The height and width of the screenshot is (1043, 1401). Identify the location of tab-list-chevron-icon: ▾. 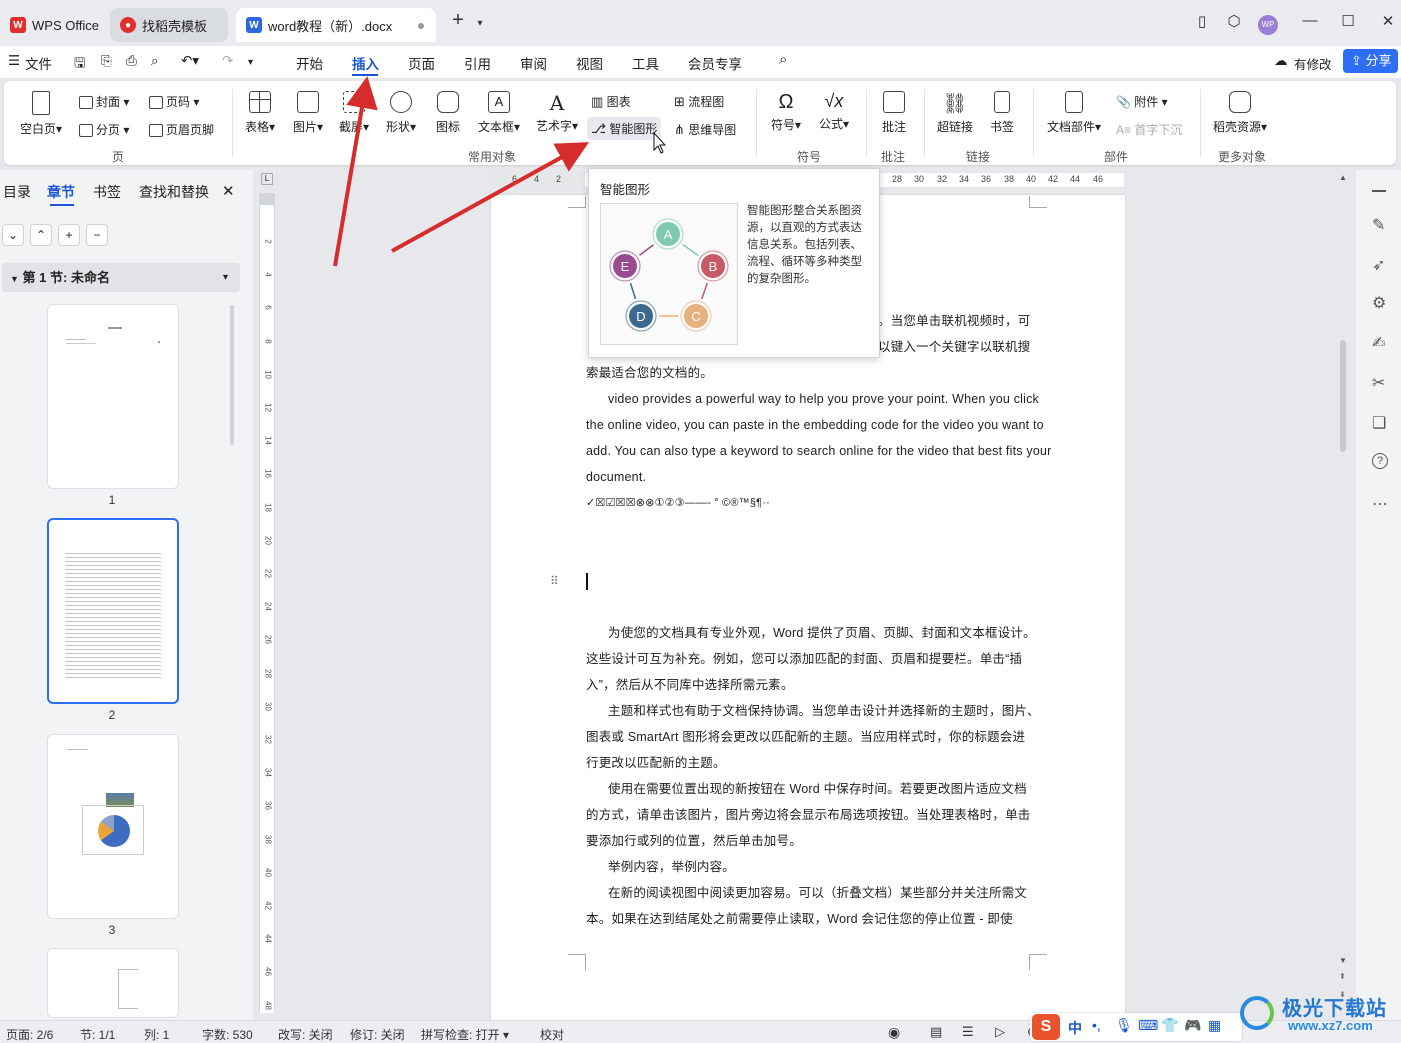
(480, 23).